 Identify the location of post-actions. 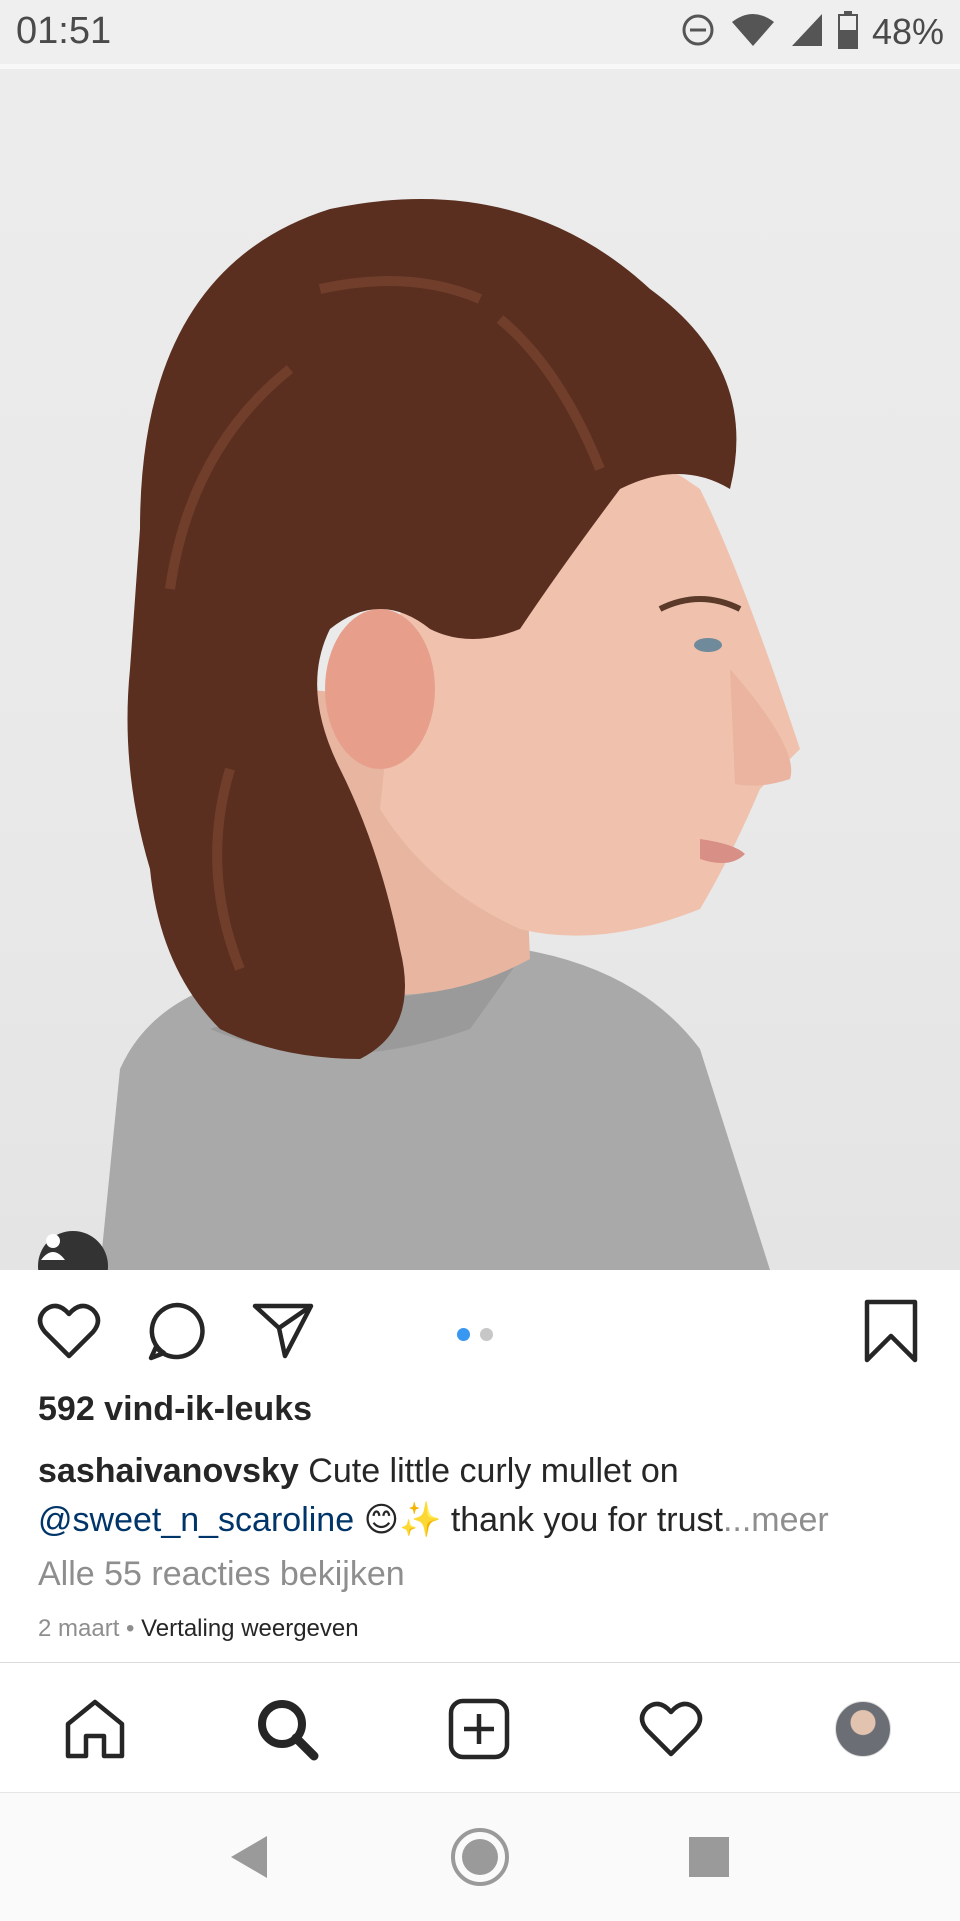
(480, 1330).